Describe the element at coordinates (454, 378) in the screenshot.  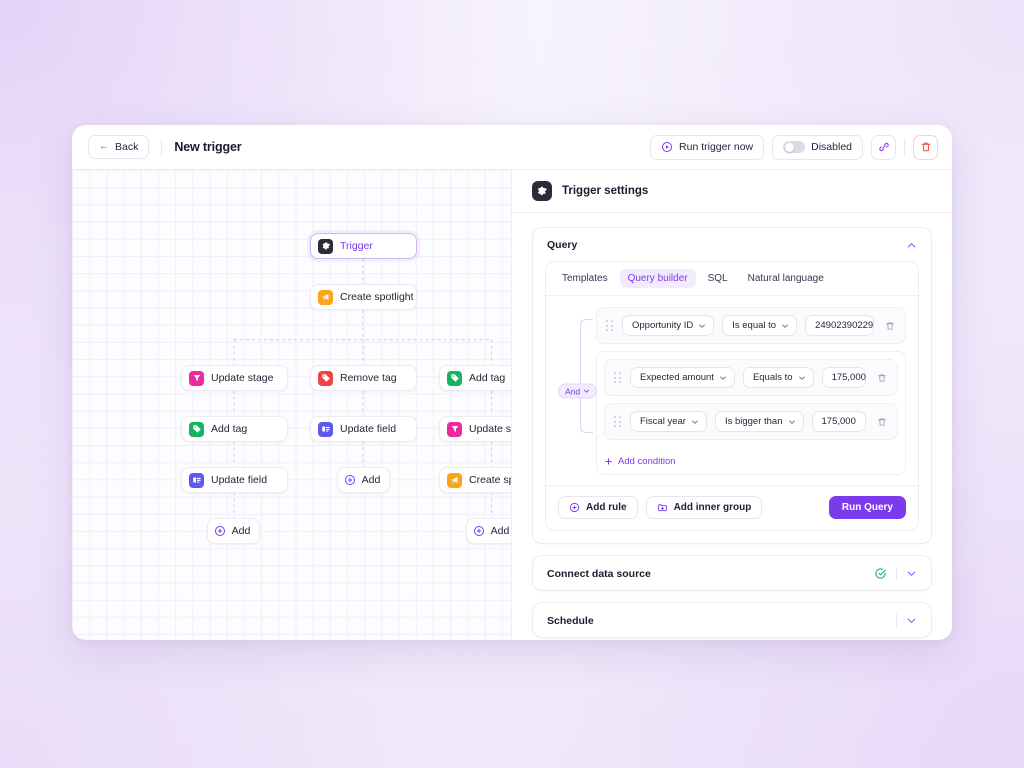
I see `tag-plus-icon` at that location.